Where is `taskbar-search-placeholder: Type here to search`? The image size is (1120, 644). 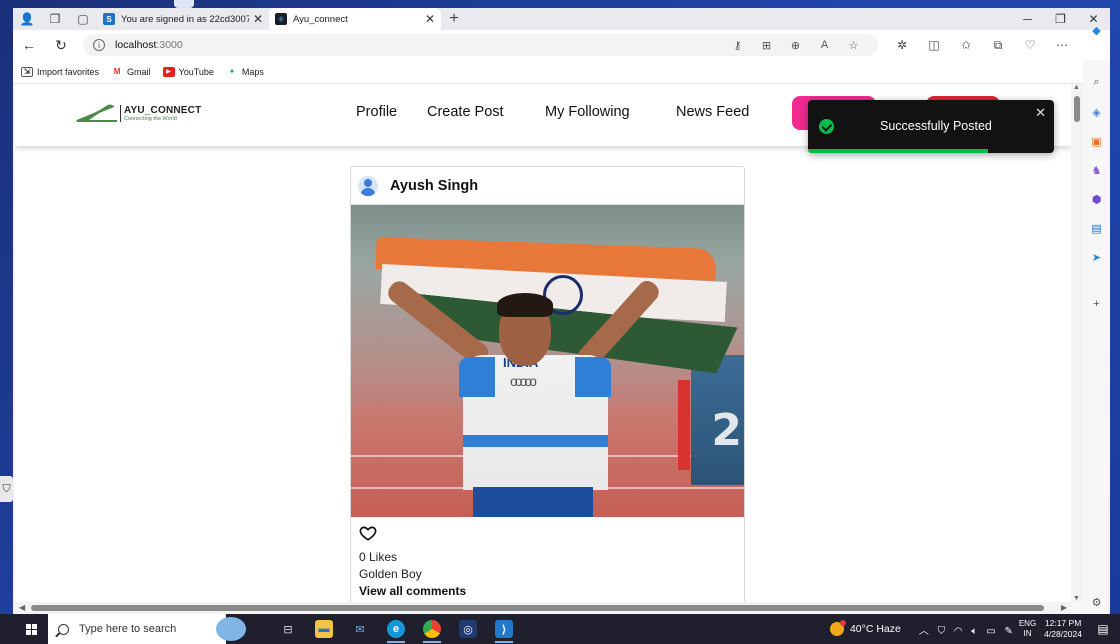 taskbar-search-placeholder: Type here to search is located at coordinates (128, 629).